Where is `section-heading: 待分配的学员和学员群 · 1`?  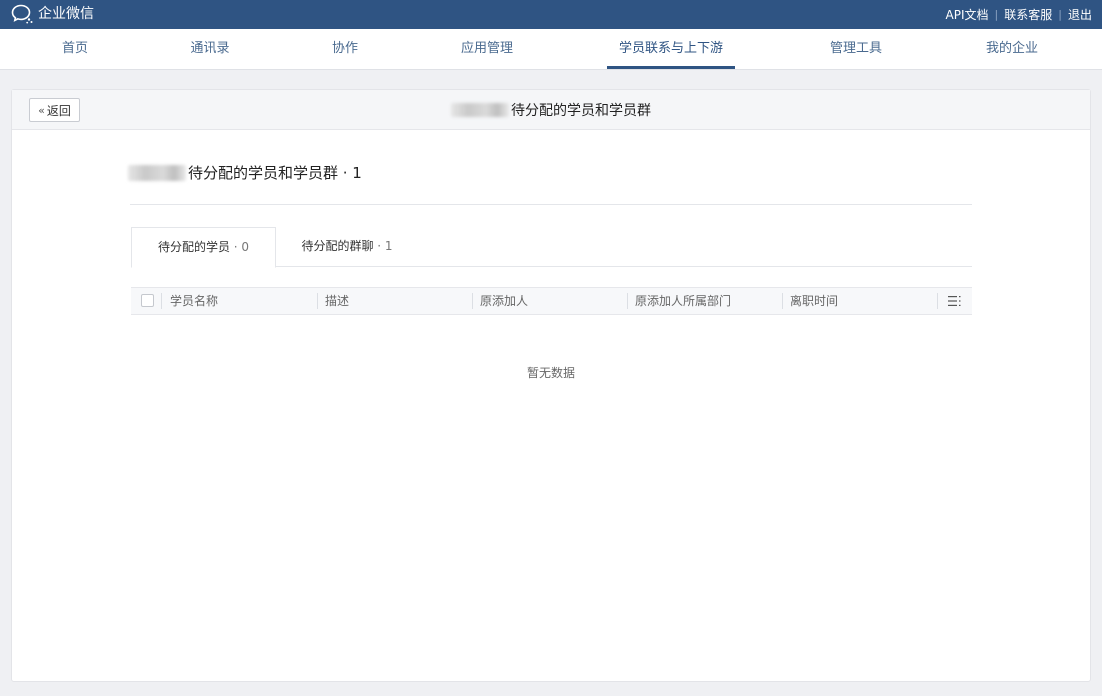 section-heading: 待分配的学员和学员群 · 1 is located at coordinates (245, 172).